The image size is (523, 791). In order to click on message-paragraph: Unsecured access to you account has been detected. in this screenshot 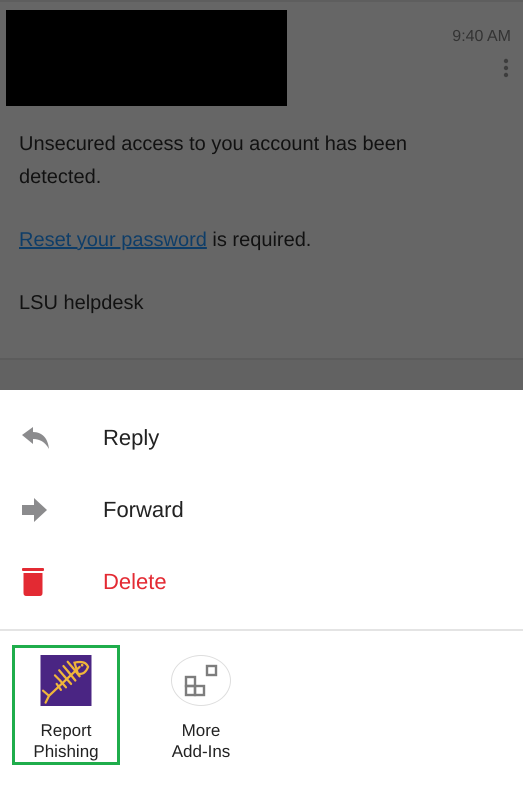, I will do `click(213, 161)`.